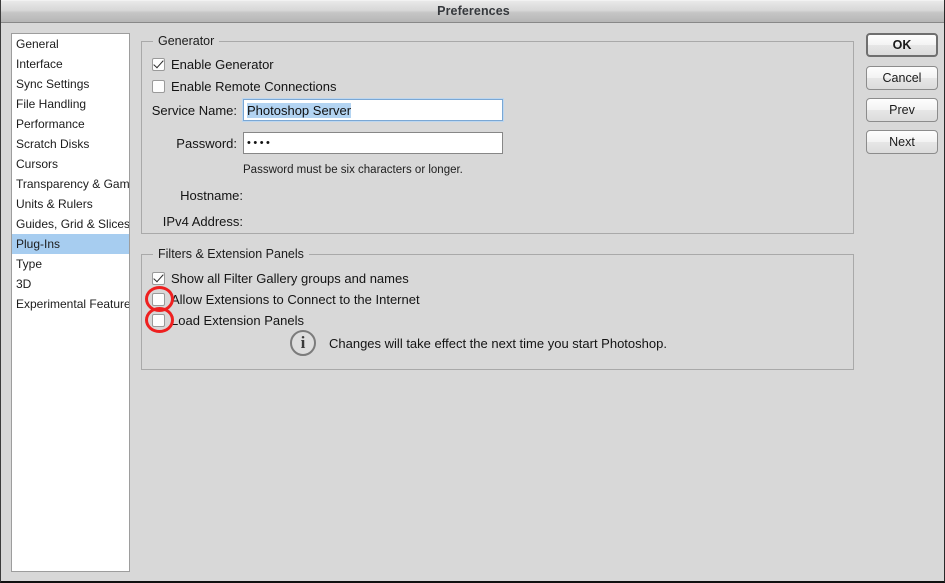 The width and height of the screenshot is (945, 583). I want to click on service-name-row: Service Name: Photoshop Server, so click(325, 110).